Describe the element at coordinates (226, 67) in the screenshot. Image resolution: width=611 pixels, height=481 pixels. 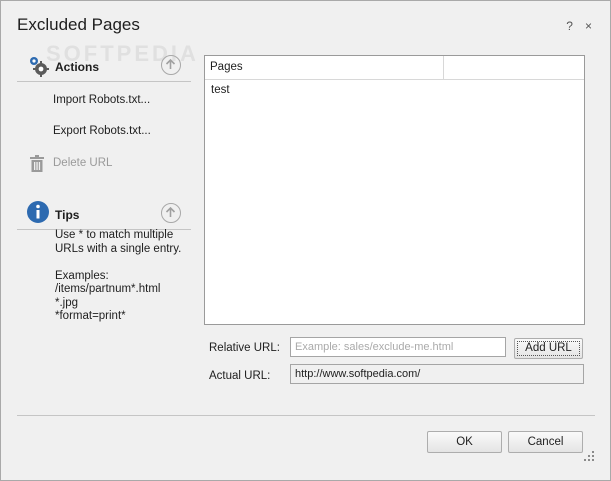
I see `pages-column-header: Pages` at that location.